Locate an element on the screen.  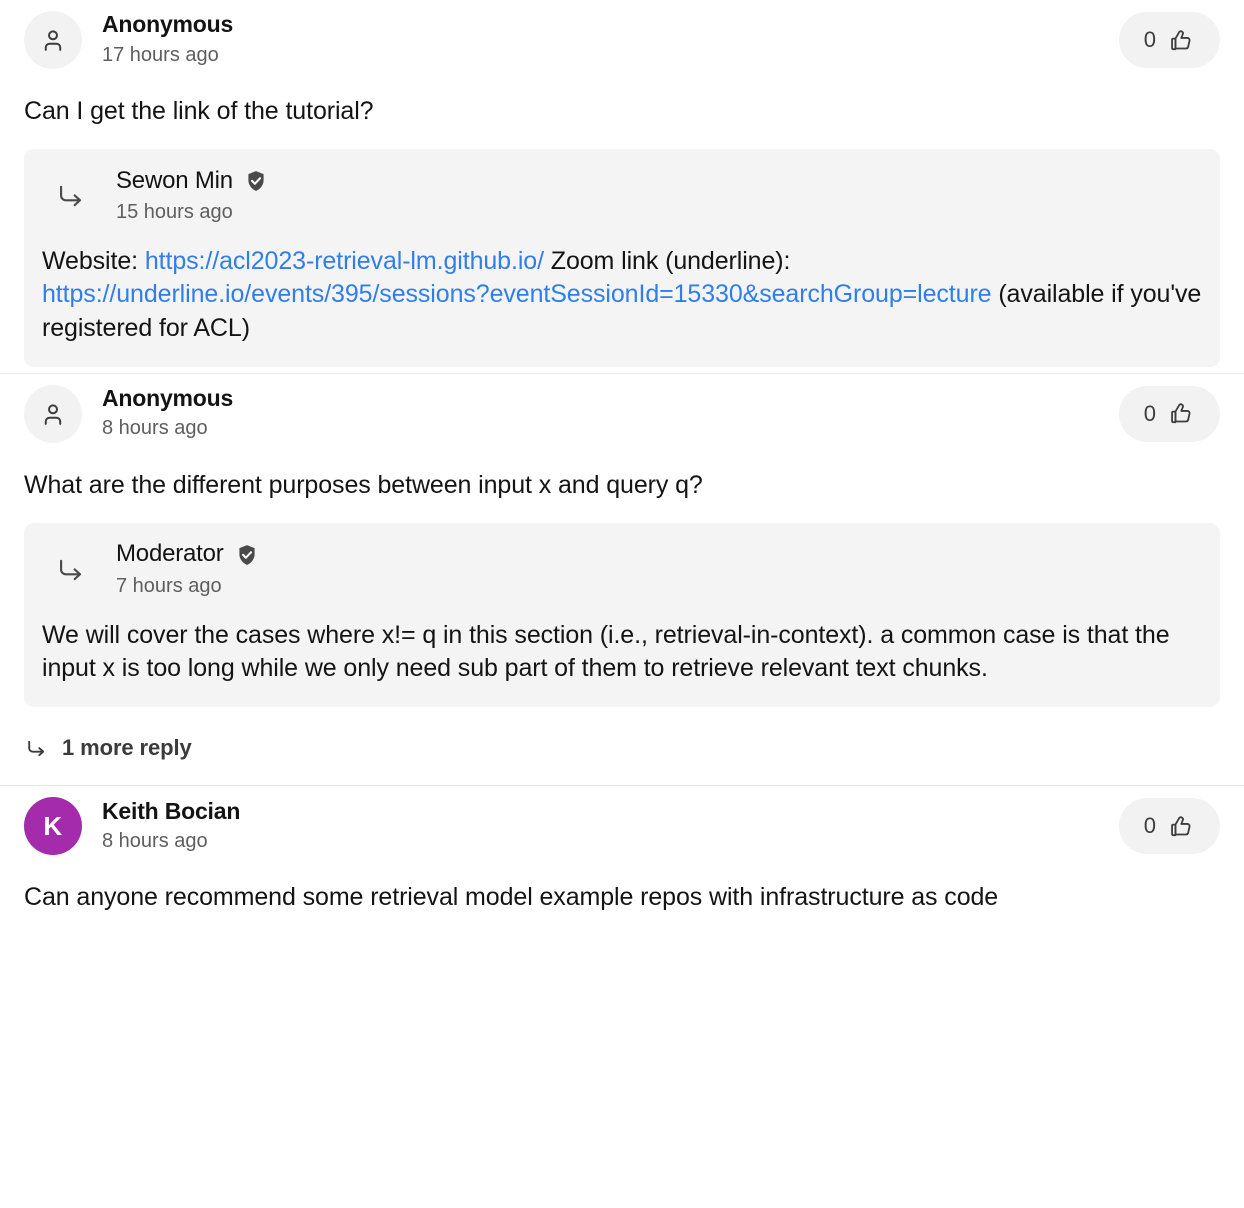
reply-author-block: Moderator 7 hours ago is located at coordinates (187, 569).